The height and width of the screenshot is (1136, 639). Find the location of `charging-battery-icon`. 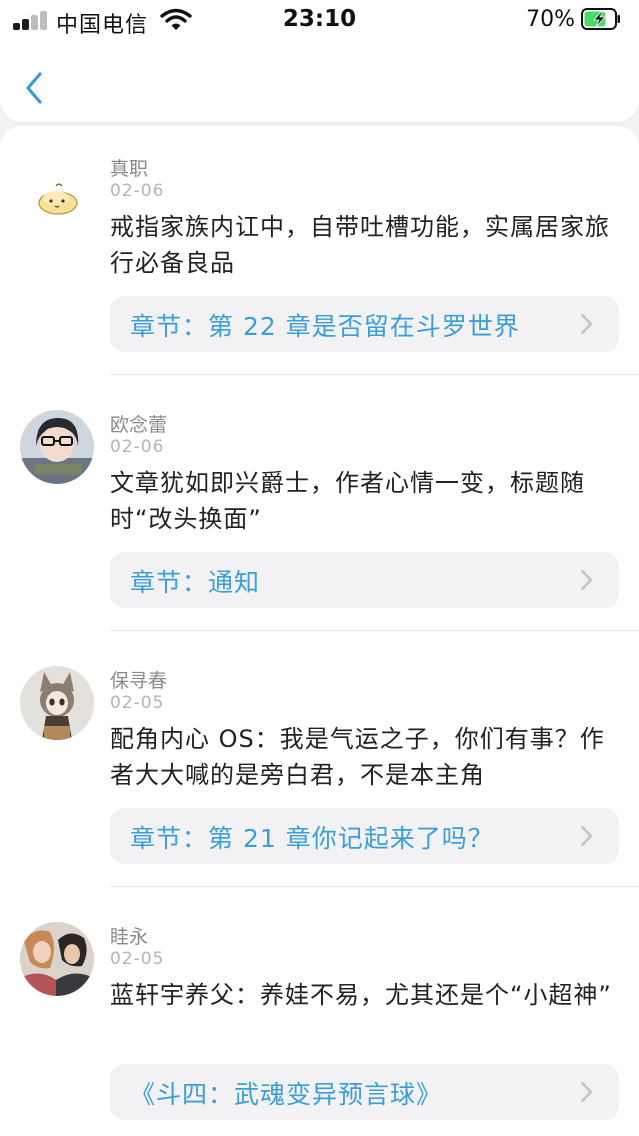

charging-battery-icon is located at coordinates (600, 19).